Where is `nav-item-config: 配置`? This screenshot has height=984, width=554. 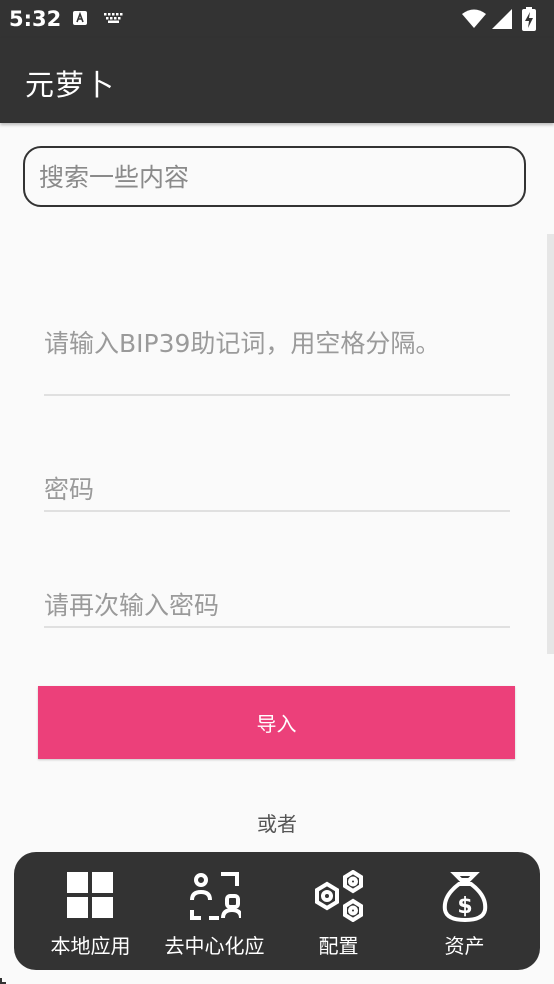 nav-item-config: 配置 is located at coordinates (338, 911).